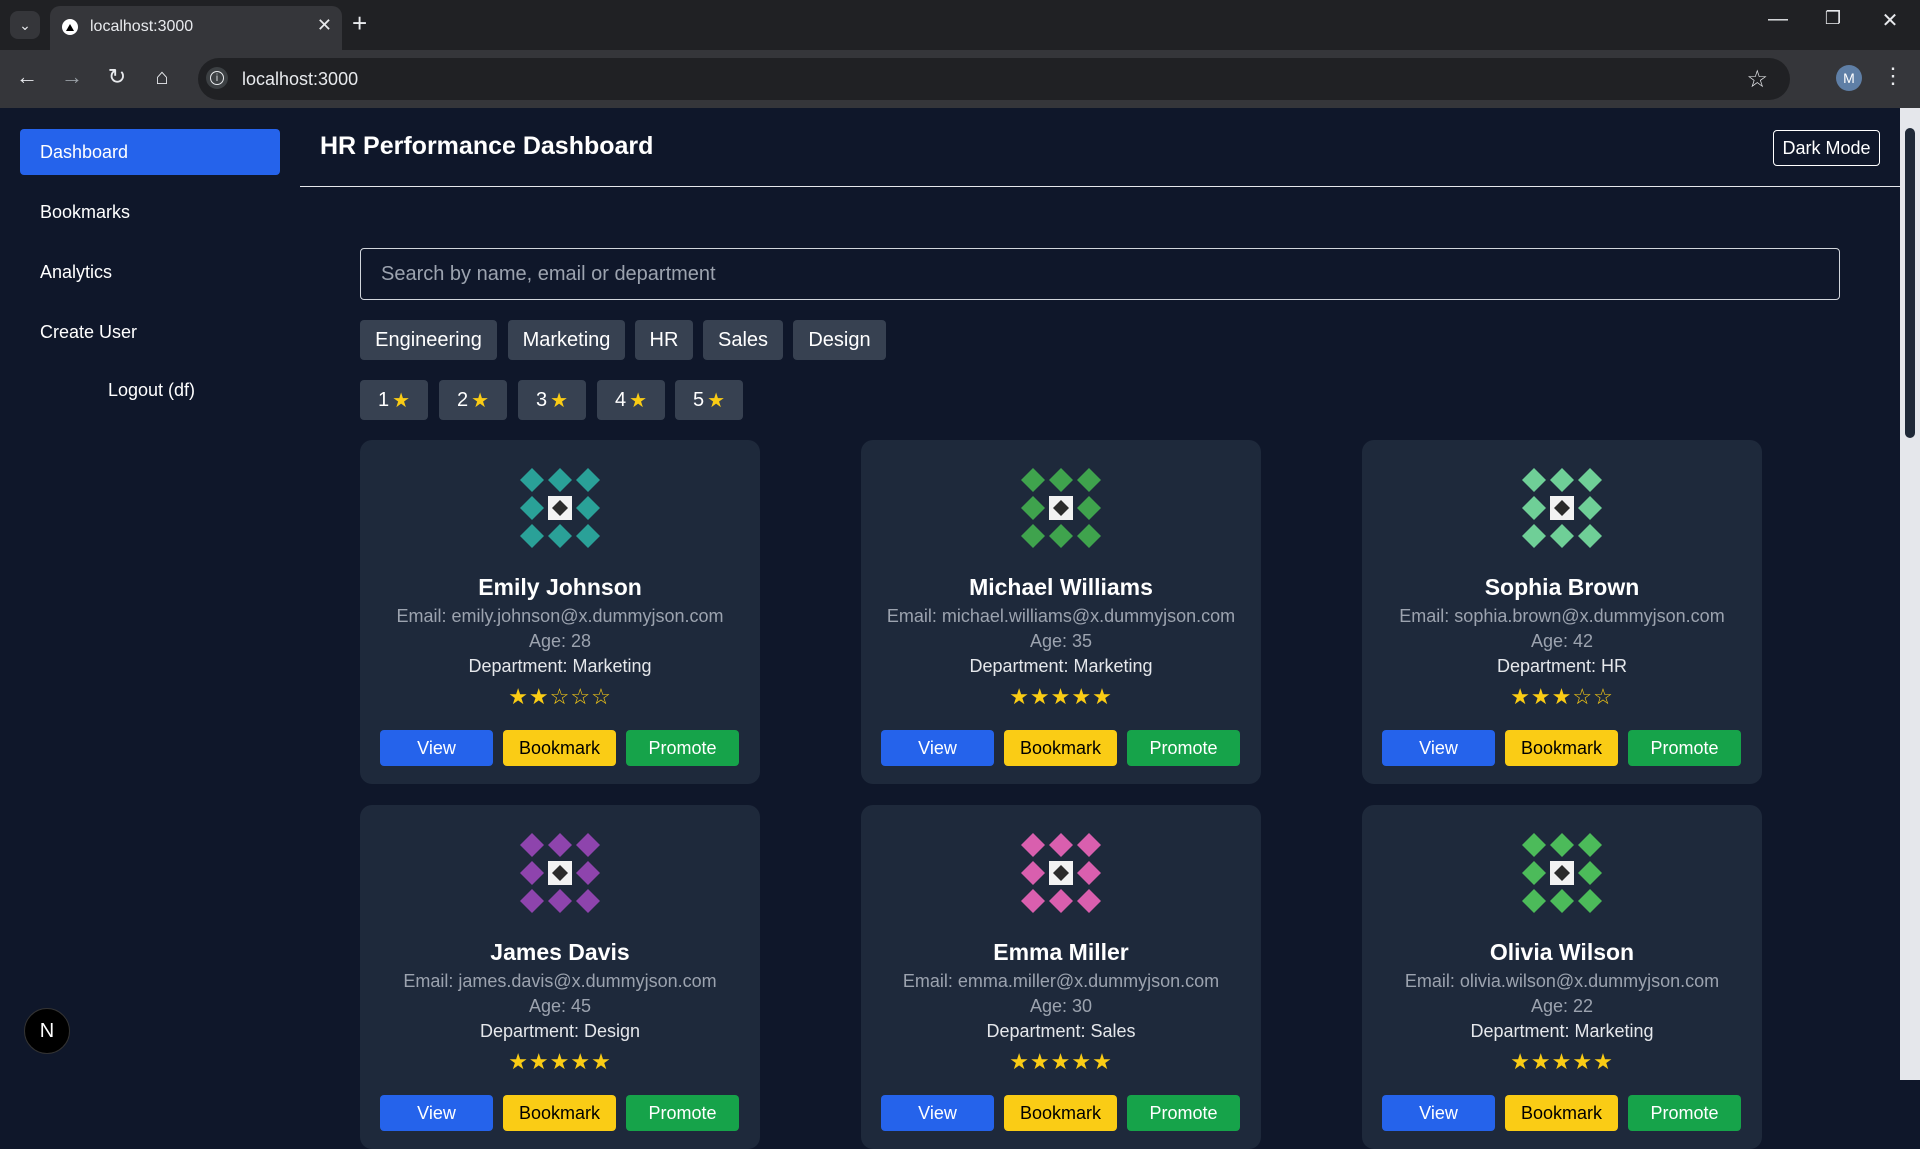 The image size is (1920, 1149). Describe the element at coordinates (1061, 587) in the screenshot. I see `employee-name: Michael Williams` at that location.